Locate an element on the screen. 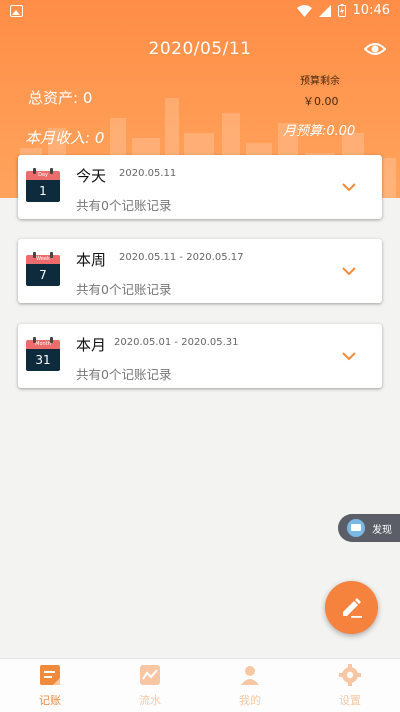  calendar-icon: Month 31 is located at coordinates (43, 354).